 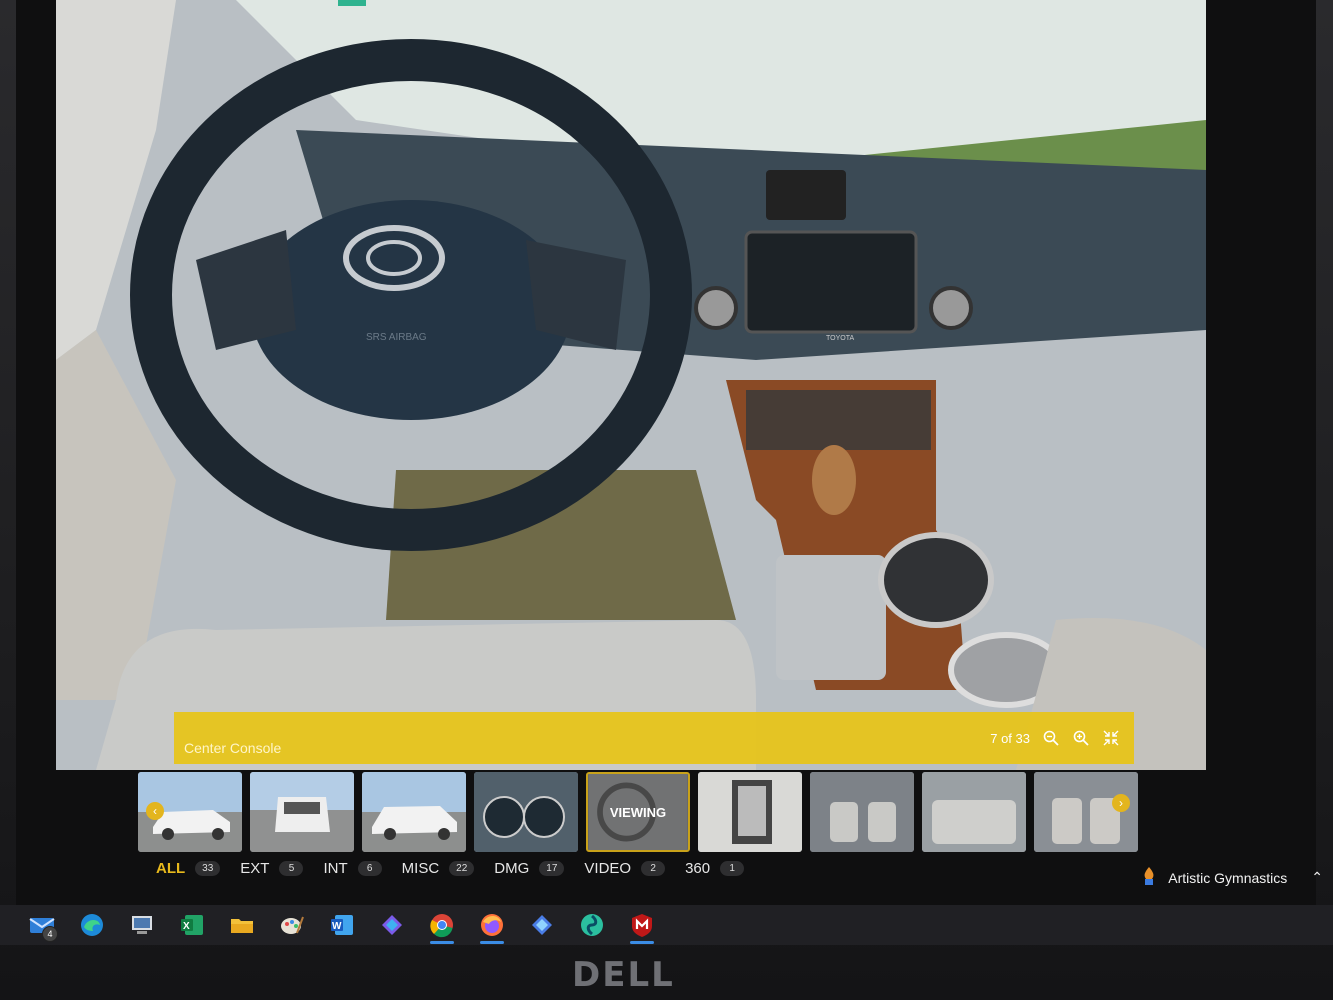 What do you see at coordinates (542, 925) in the screenshot?
I see `copilot-alt-icon` at bounding box center [542, 925].